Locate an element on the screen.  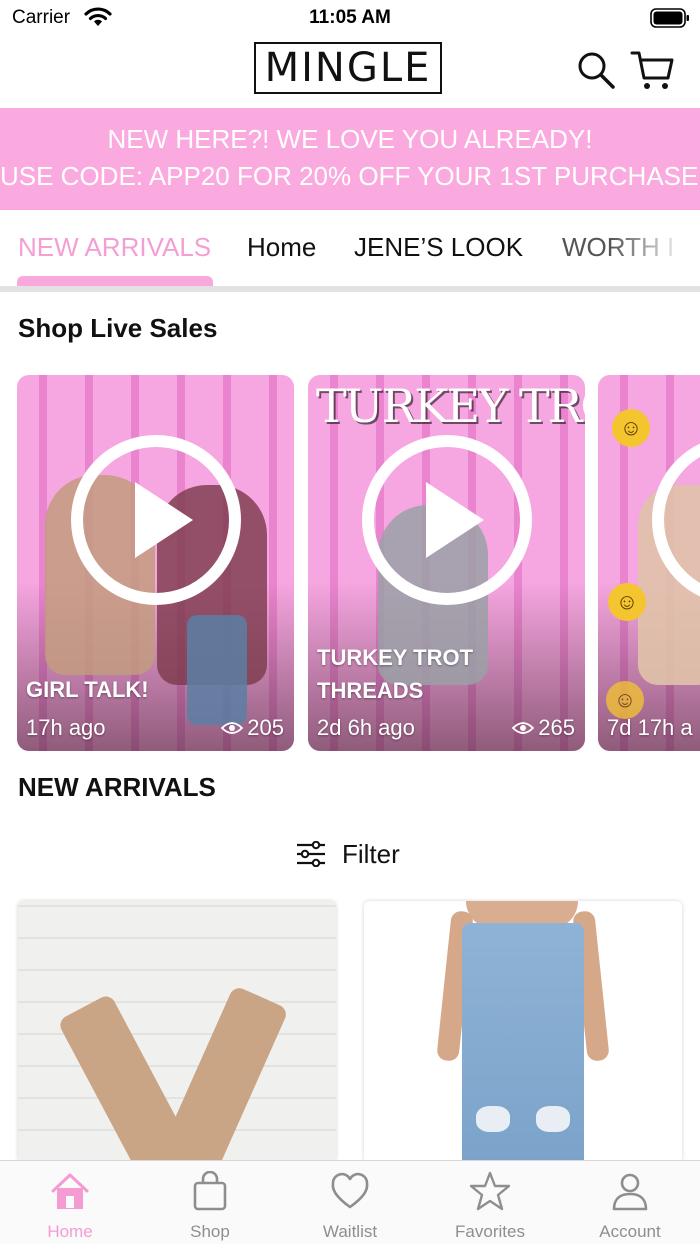
sliders-icon is located at coordinates (311, 854).